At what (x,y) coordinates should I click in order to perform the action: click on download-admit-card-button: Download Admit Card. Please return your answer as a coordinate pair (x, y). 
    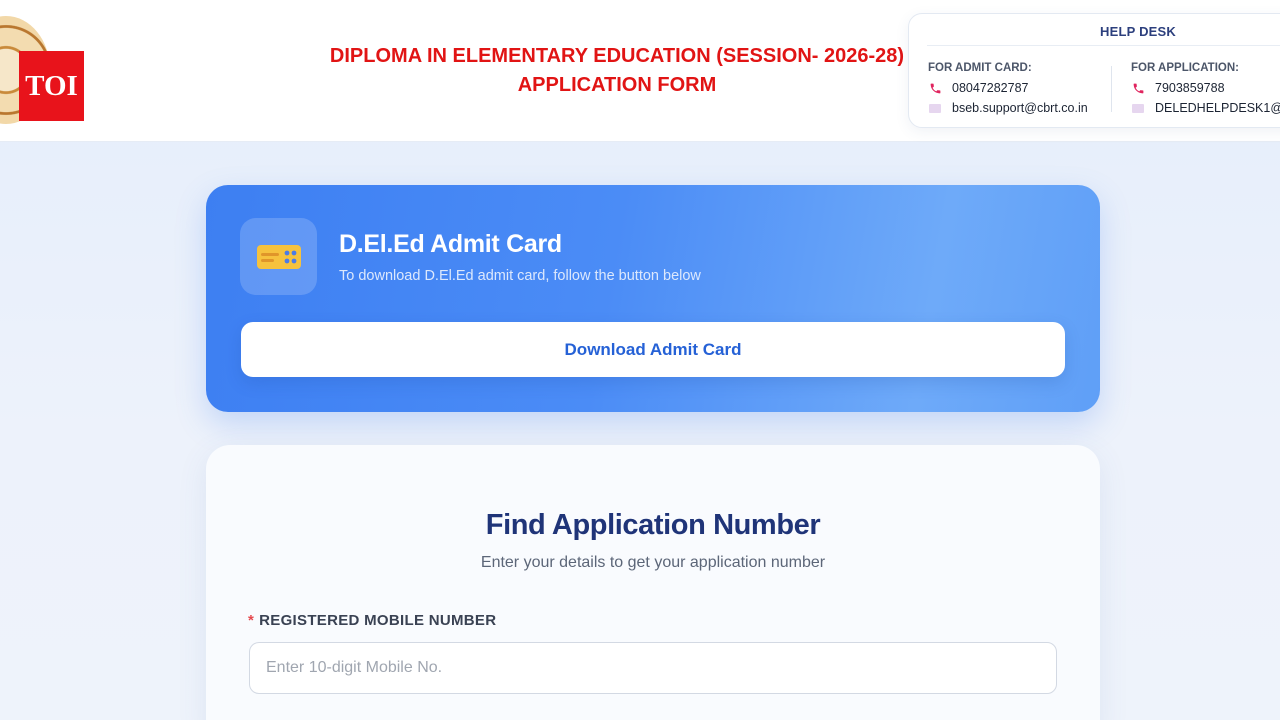
    Looking at the image, I should click on (653, 349).